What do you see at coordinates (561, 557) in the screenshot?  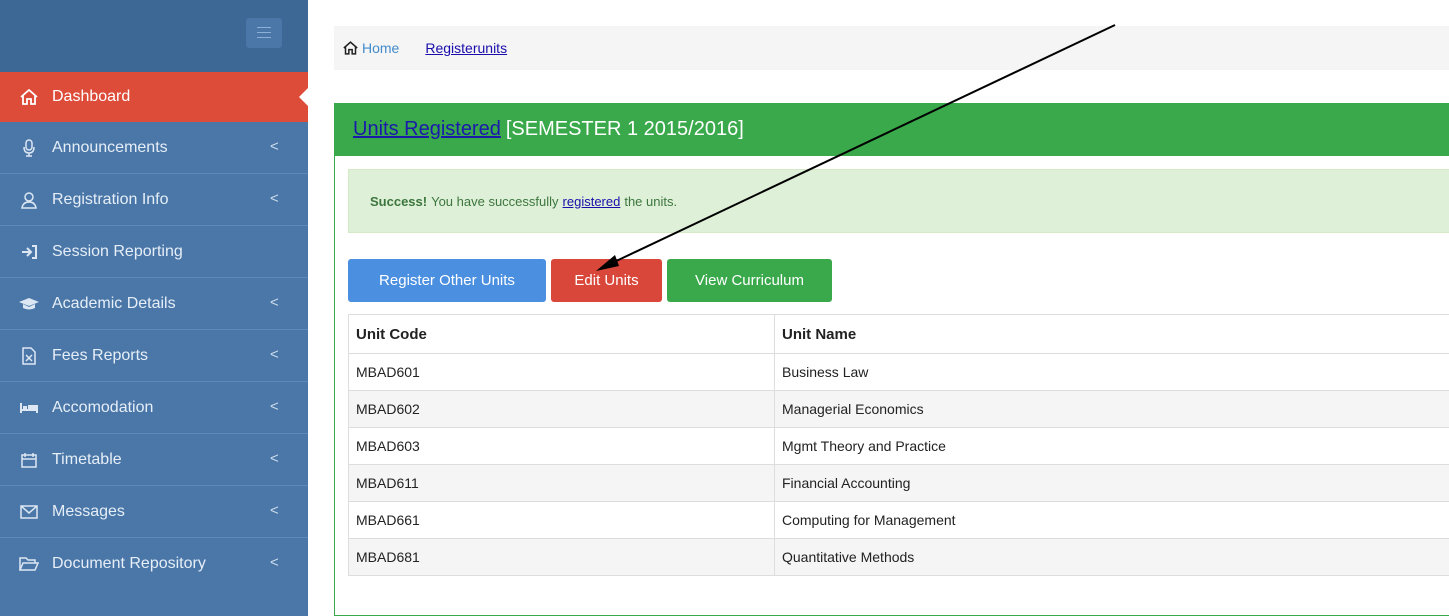 I see `unit-code-cell: MBAD681` at bounding box center [561, 557].